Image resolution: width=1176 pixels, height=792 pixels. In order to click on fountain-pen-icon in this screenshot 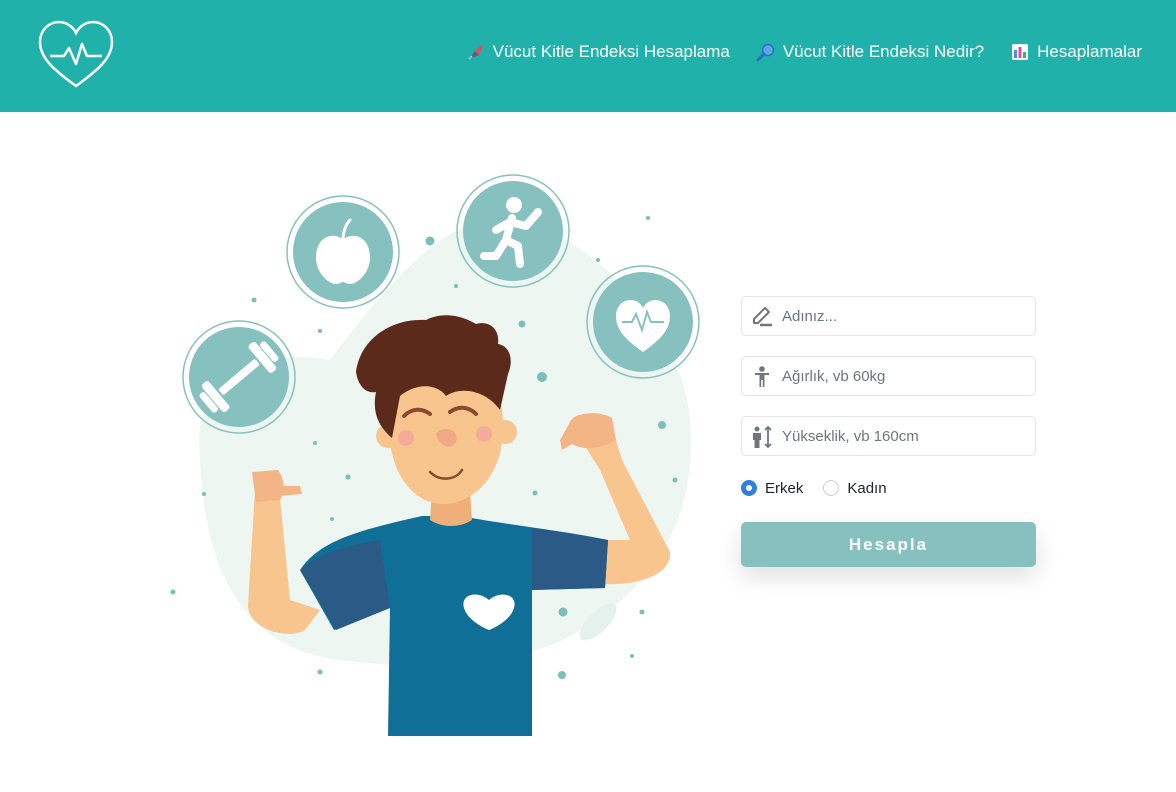, I will do `click(475, 52)`.